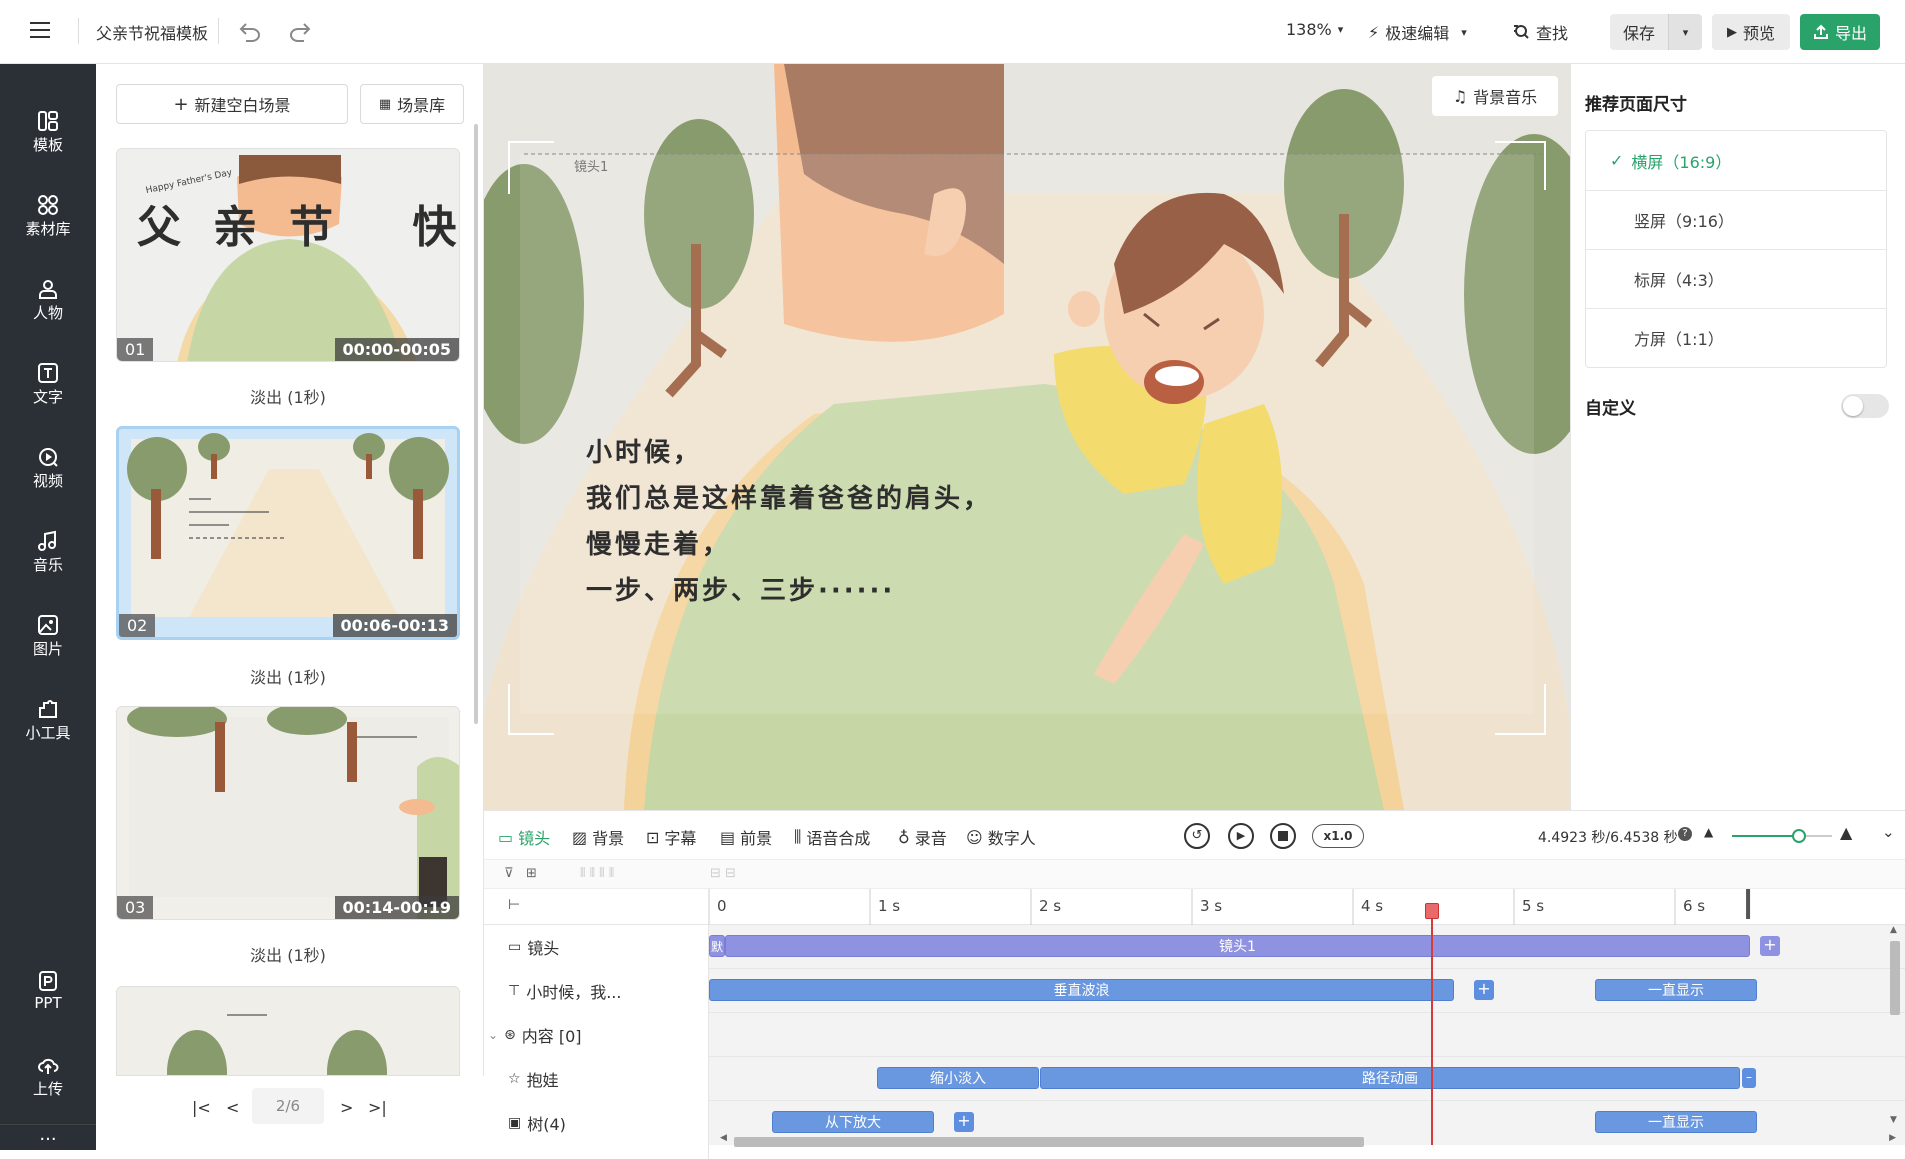  Describe the element at coordinates (250, 31) in the screenshot. I see `undo-icon` at that location.